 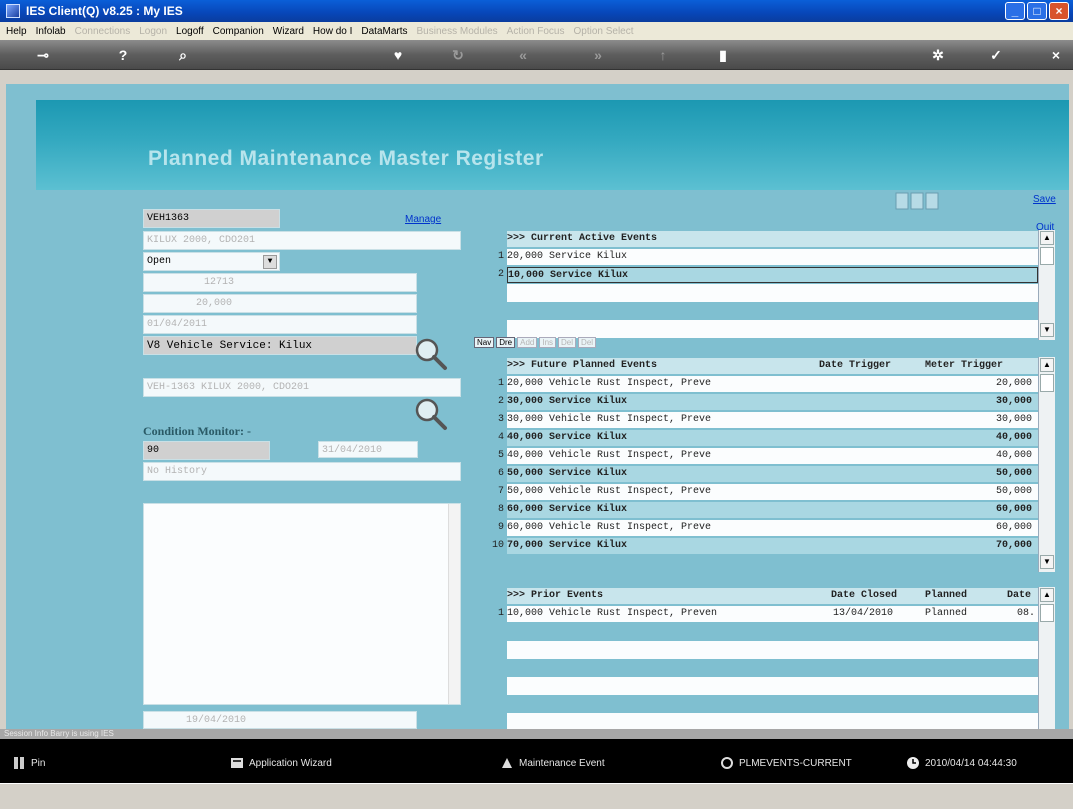 I want to click on latest-status-field: No History, so click(x=302, y=471).